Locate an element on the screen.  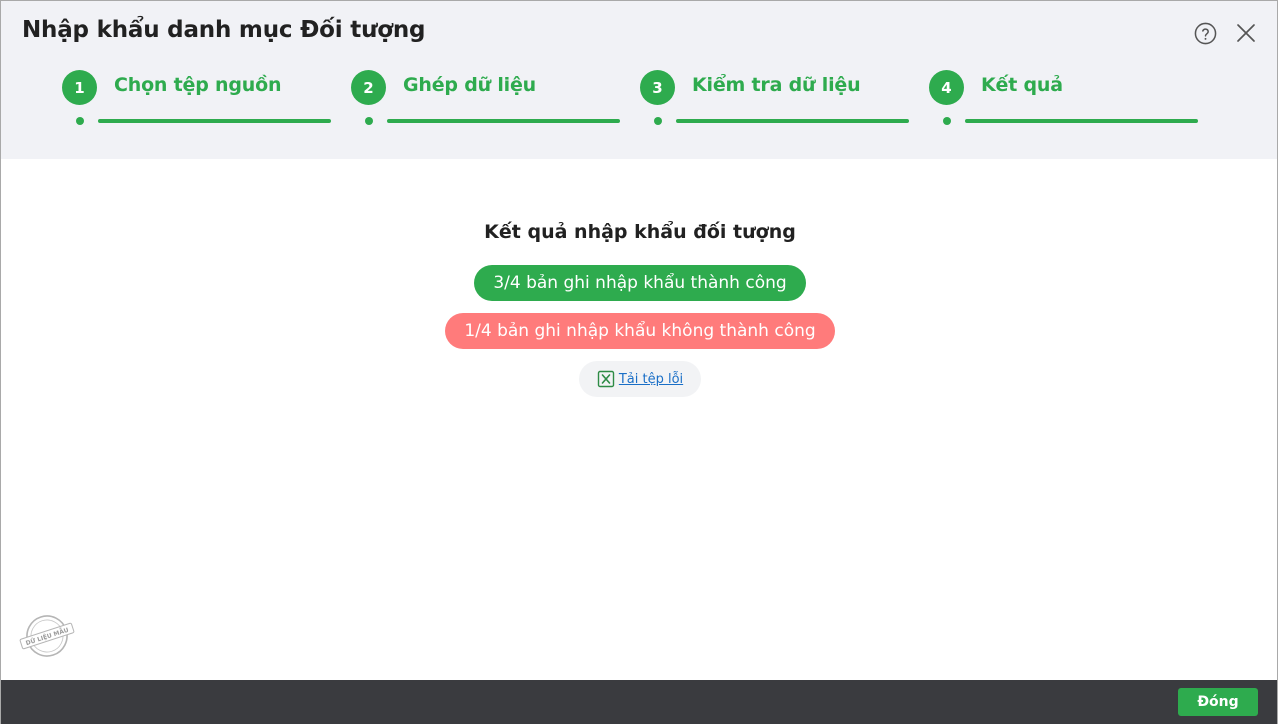
step-number: 3 is located at coordinates (657, 87).